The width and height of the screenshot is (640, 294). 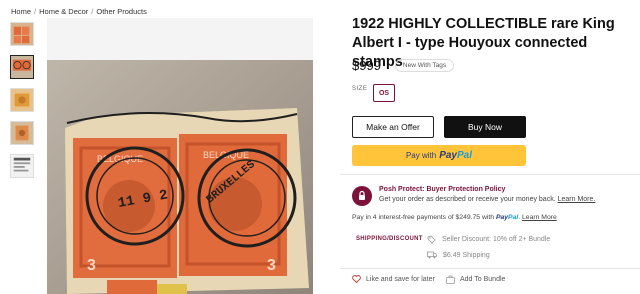 I want to click on truck-icon, so click(x=432, y=255).